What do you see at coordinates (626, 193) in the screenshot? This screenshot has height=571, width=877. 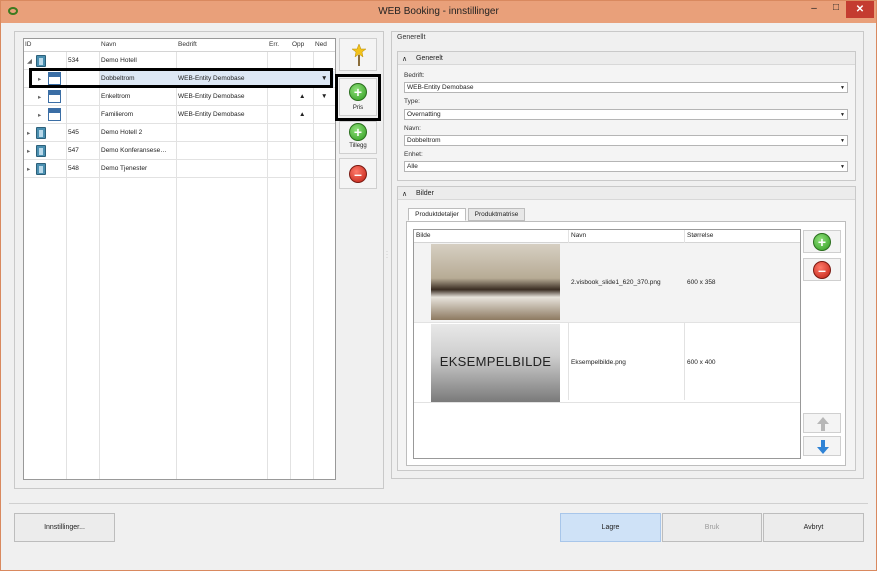 I see `images-group-header: ∧ Bilder` at bounding box center [626, 193].